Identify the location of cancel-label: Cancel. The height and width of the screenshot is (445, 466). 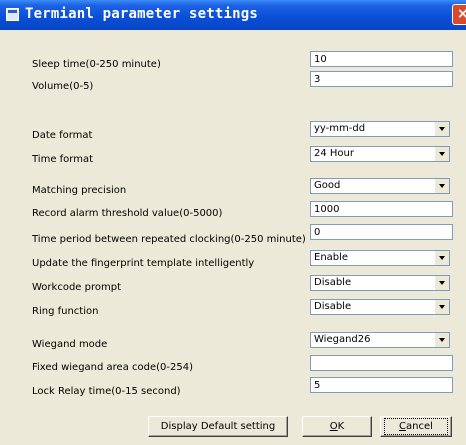
(416, 426).